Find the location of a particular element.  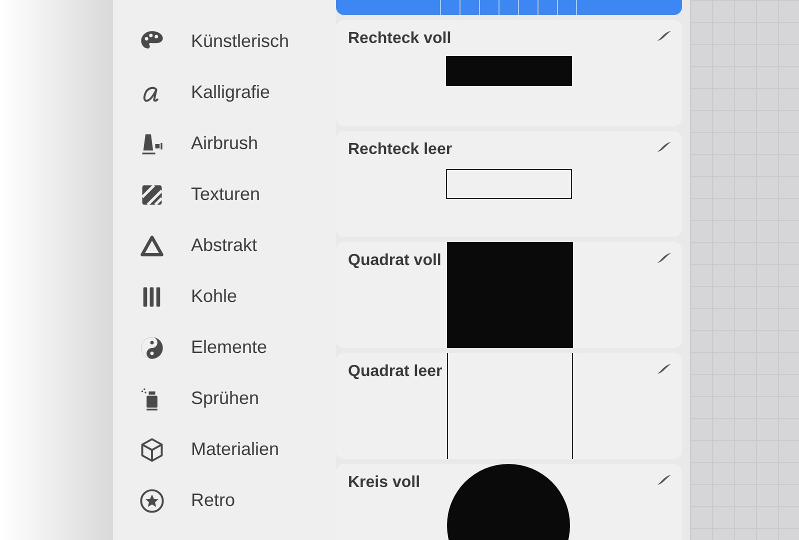

brush-card: Quadrat leer is located at coordinates (509, 406).